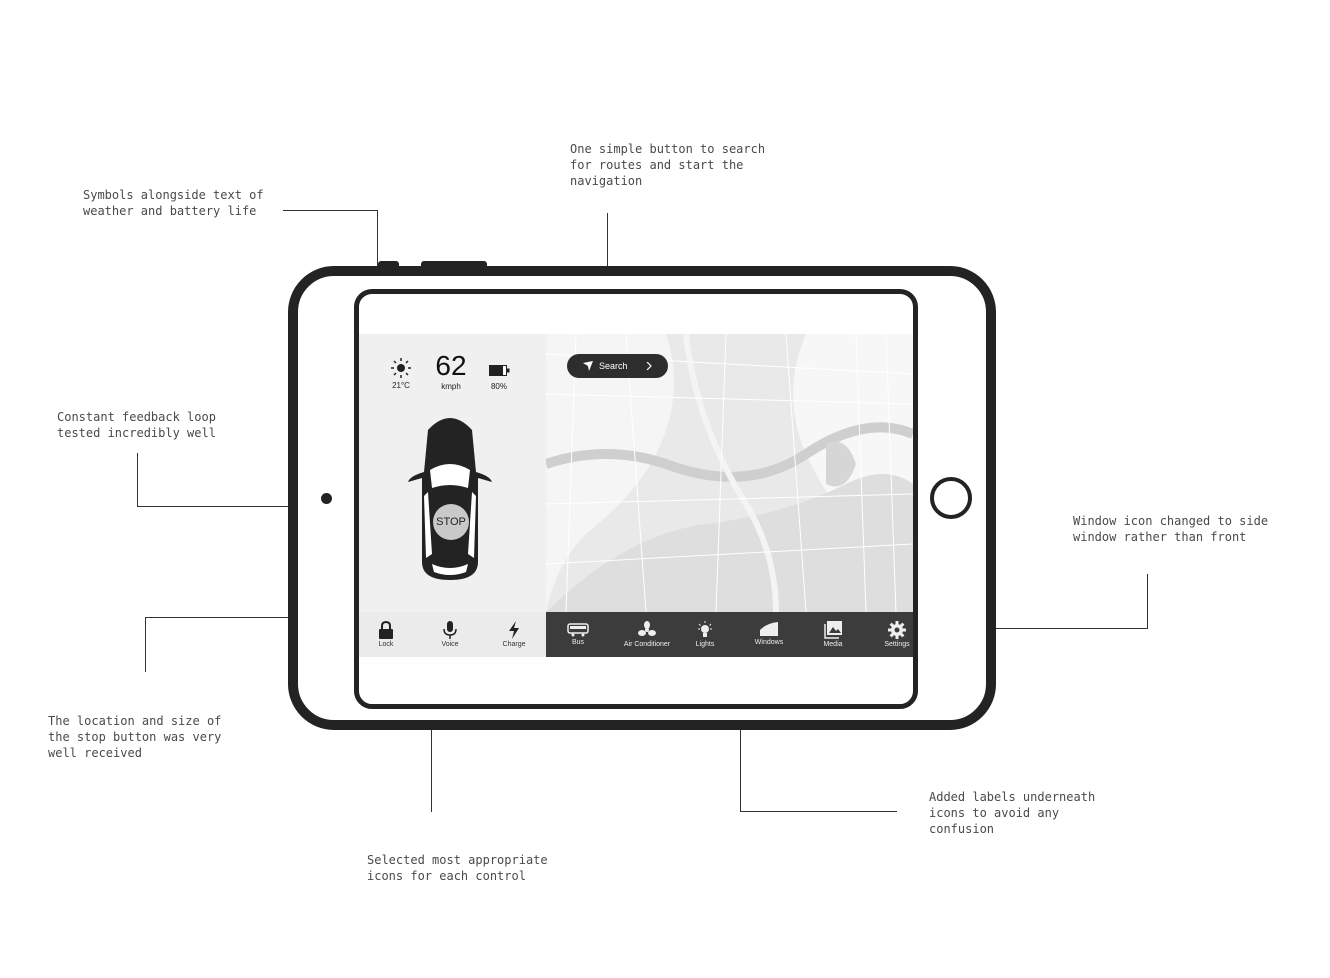 The image size is (1330, 978). Describe the element at coordinates (451, 365) in the screenshot. I see `speed-value: 62` at that location.